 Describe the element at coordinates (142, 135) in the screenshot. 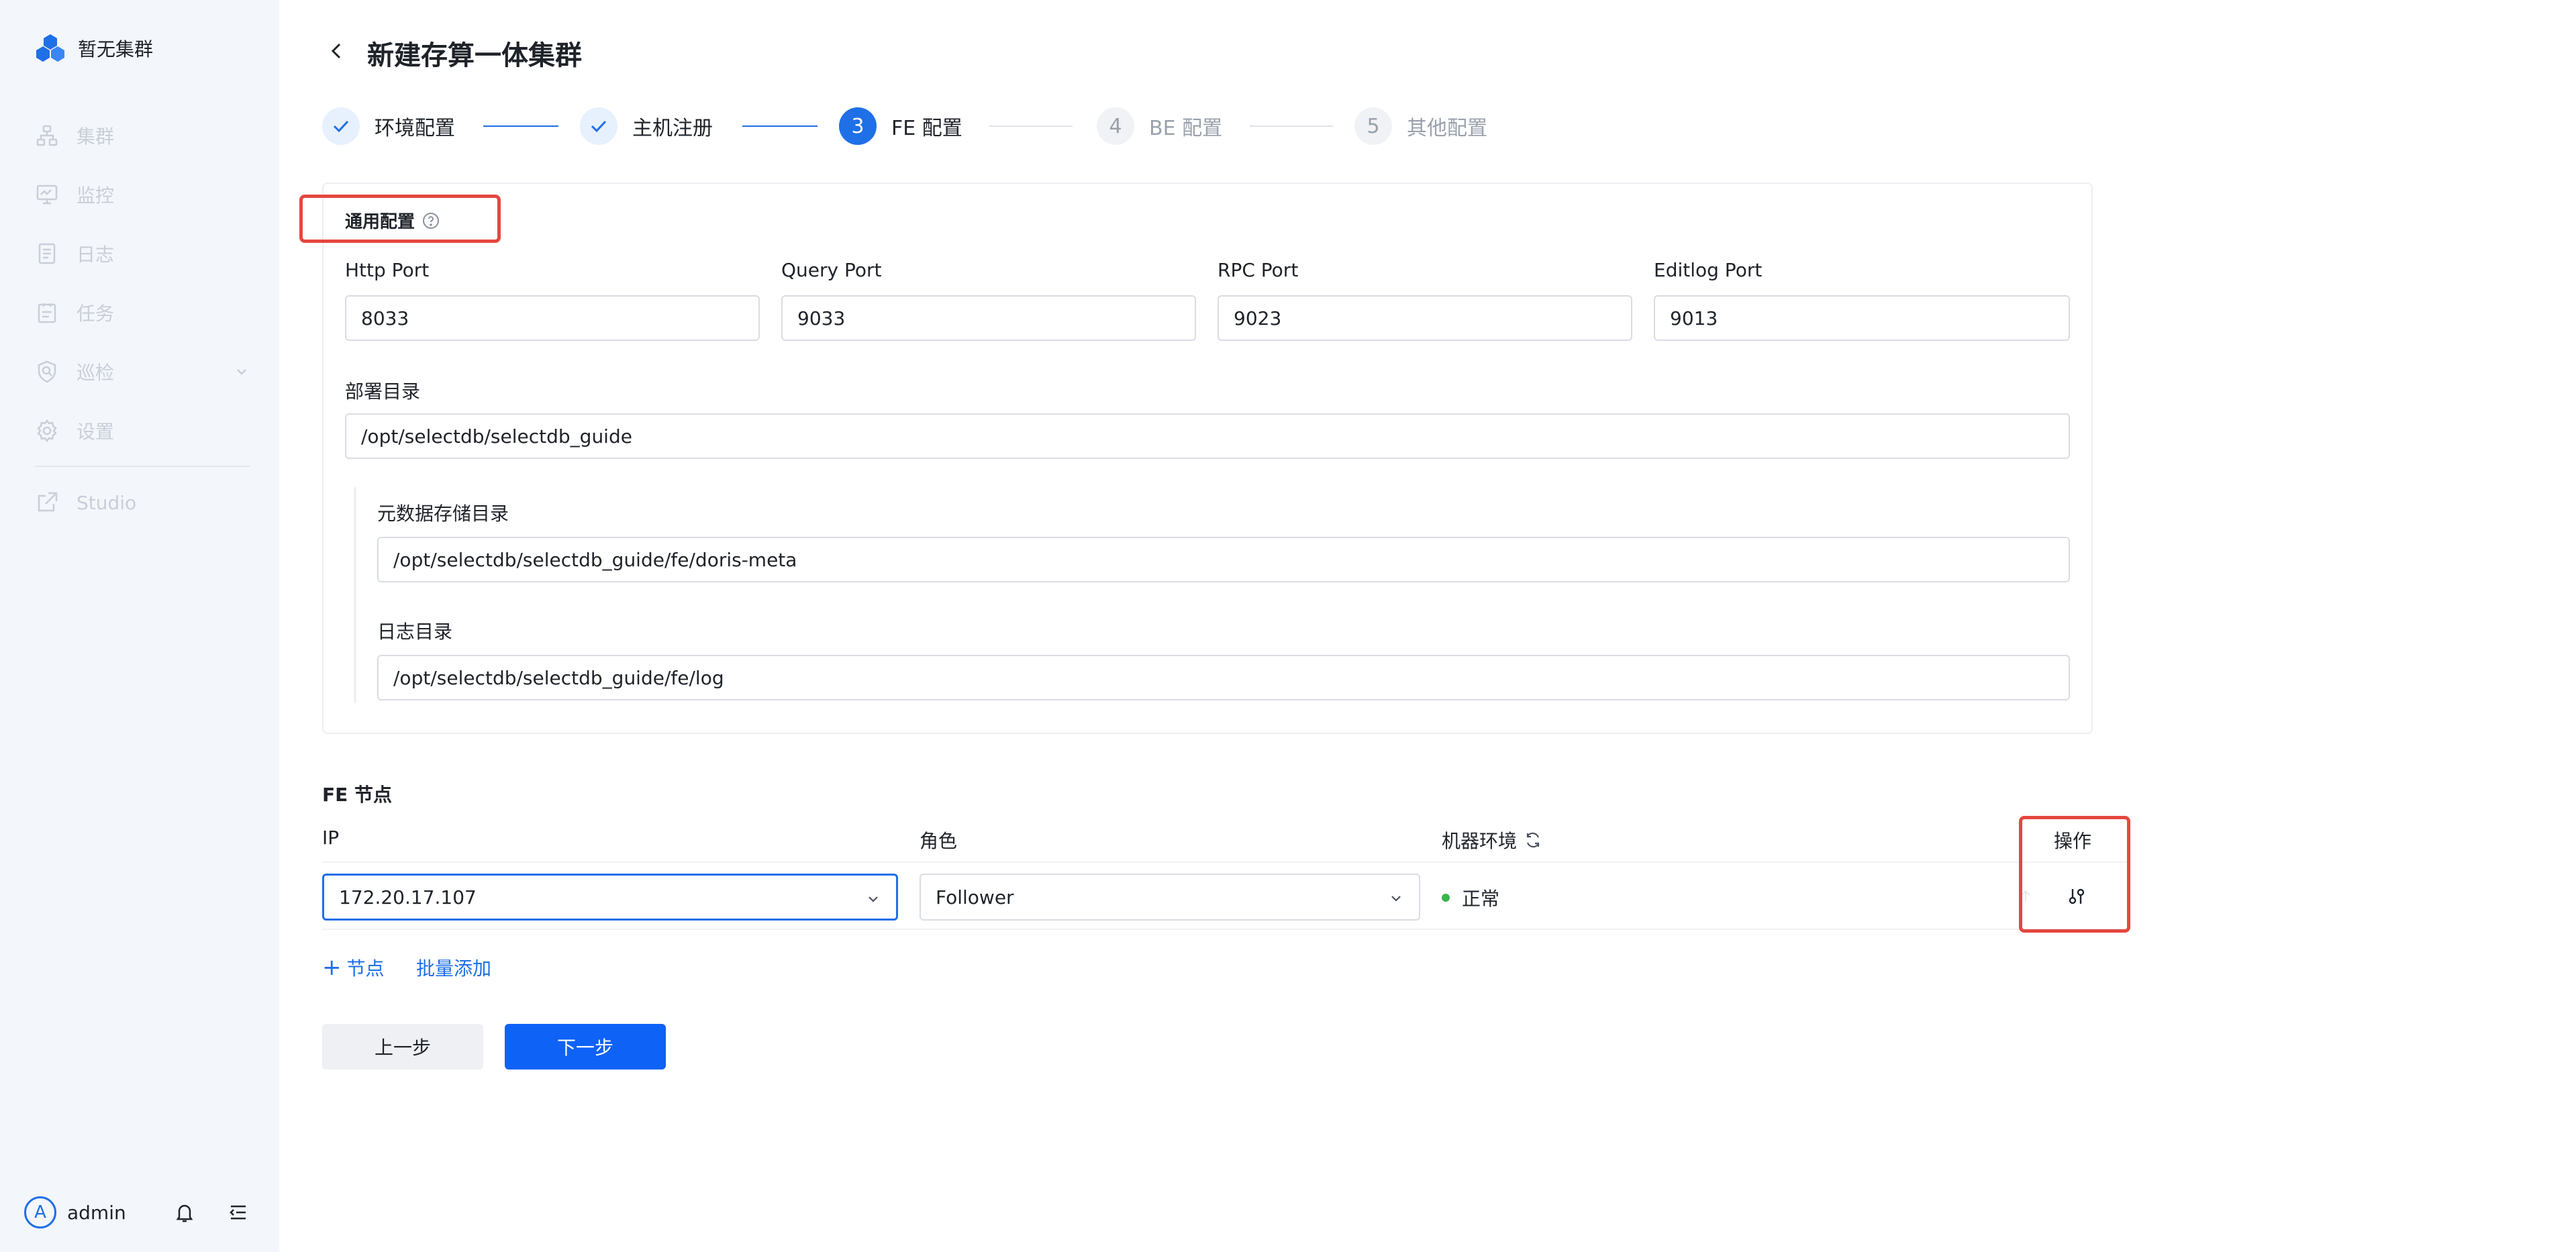

I see `sidebar-item-cluster: 集群` at that location.